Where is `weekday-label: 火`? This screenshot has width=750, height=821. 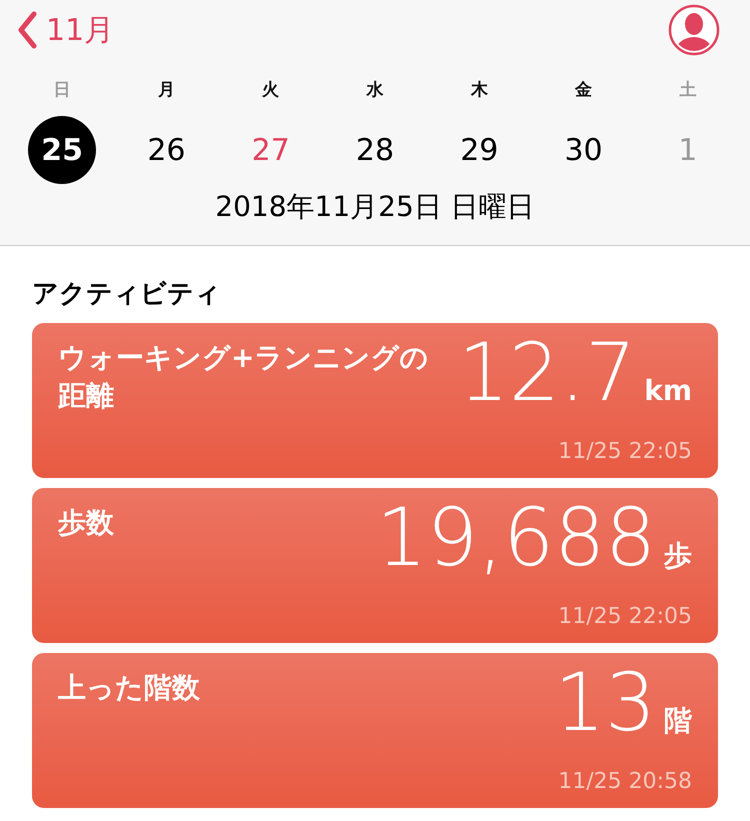 weekday-label: 火 is located at coordinates (271, 90).